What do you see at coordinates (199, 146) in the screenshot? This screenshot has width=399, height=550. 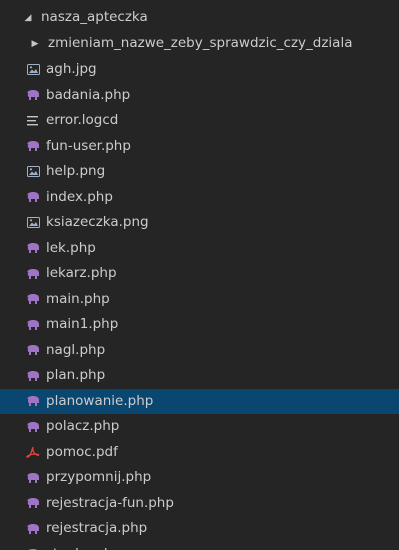 I see `file-row: fun-user.php` at bounding box center [199, 146].